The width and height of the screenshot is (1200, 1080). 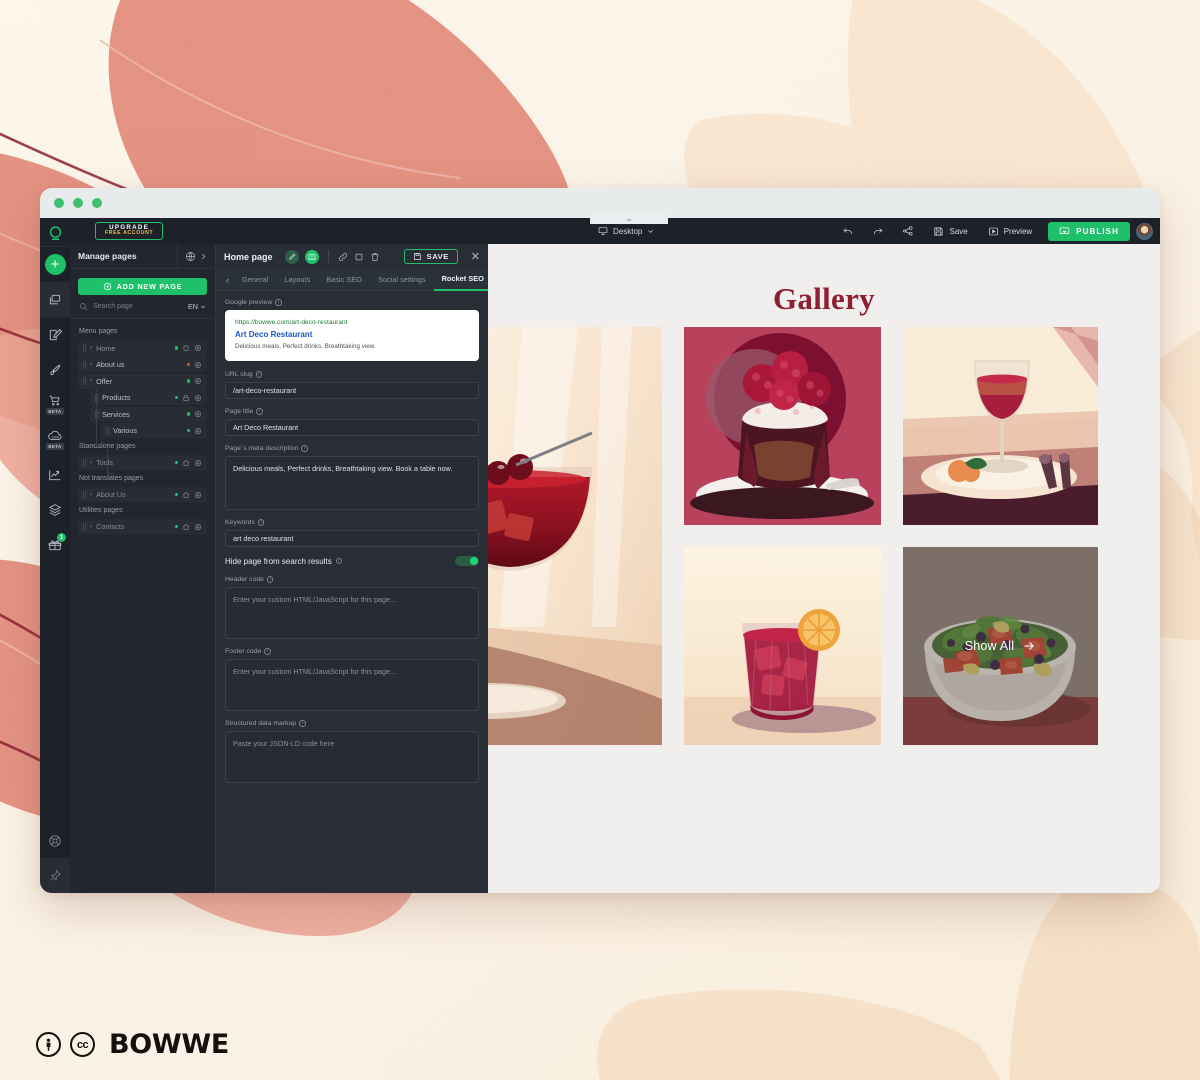 I want to click on rail-item-rewards: 1, so click(x=55, y=544).